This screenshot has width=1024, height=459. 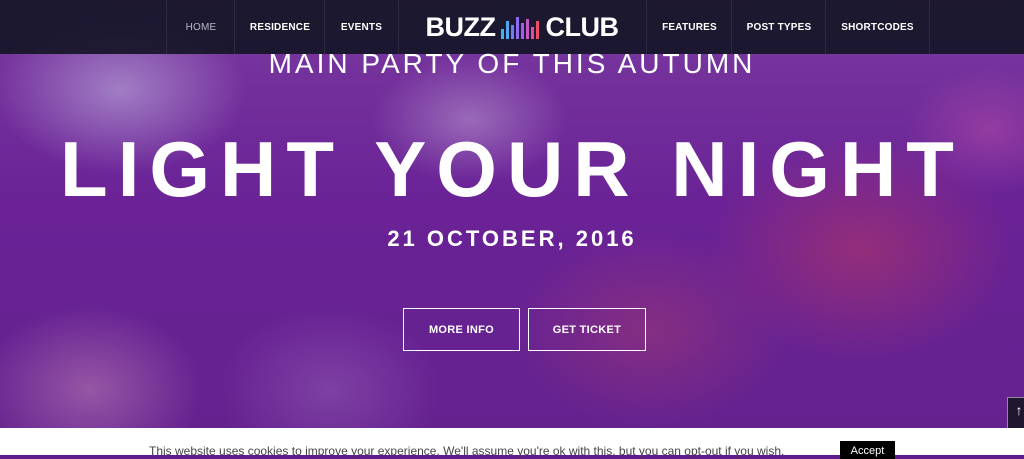 I want to click on hero-eyebrow: MAIN PARTY OF THIS AUTUMN, so click(x=512, y=63).